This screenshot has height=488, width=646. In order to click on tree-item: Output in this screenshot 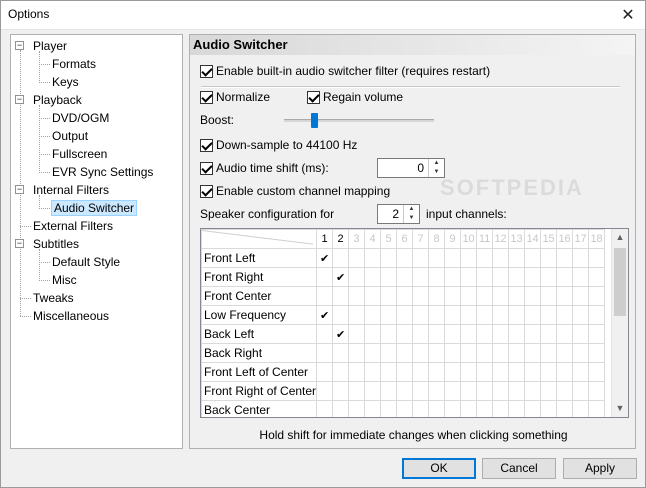, I will do `click(70, 136)`.